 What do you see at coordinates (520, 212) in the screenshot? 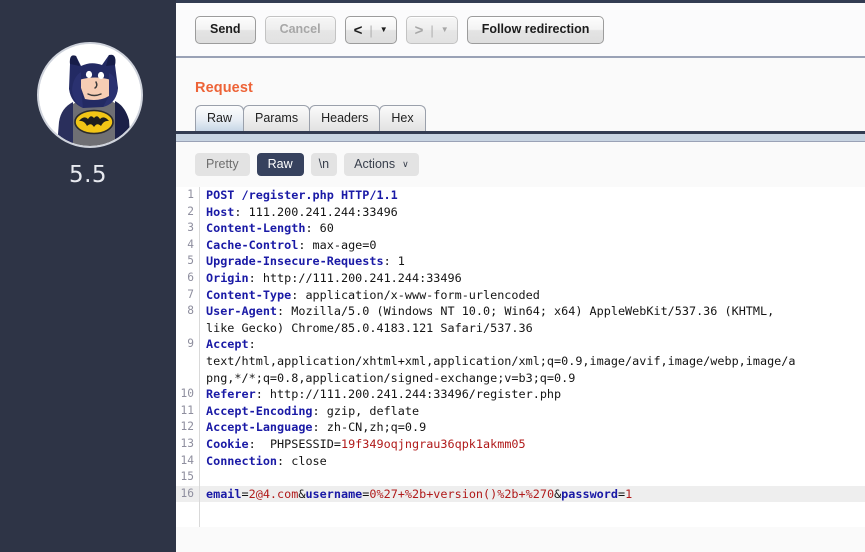
I see `message-line: 2 Host: 111.200.241.244:33496` at bounding box center [520, 212].